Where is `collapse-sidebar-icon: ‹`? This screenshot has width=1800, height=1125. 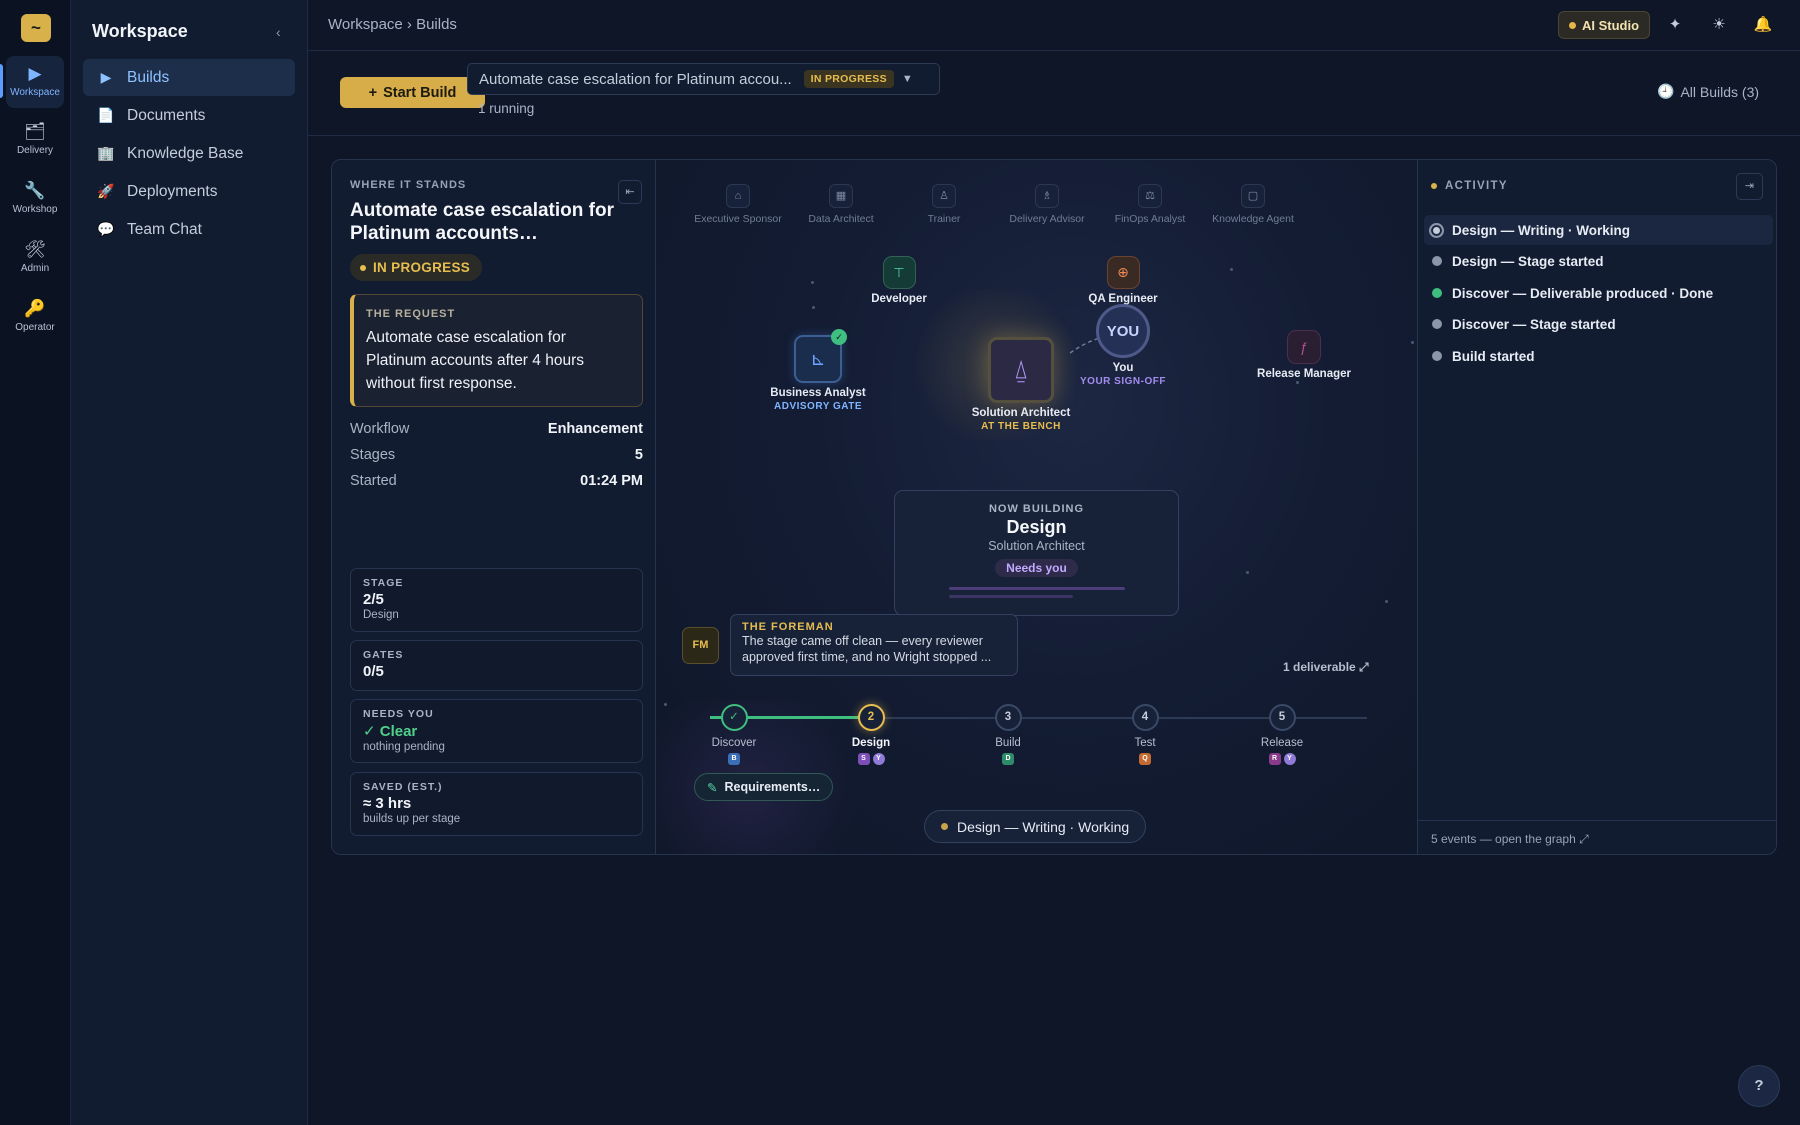
collapse-sidebar-icon: ‹ is located at coordinates (278, 32).